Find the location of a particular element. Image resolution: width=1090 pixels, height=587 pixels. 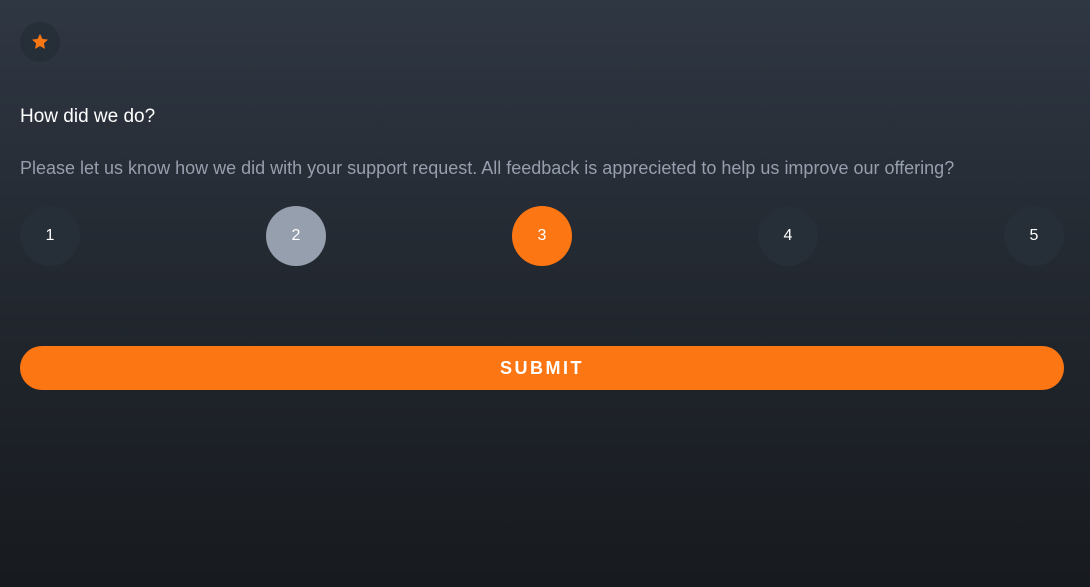

rating-options: 1 2 3 4 5 is located at coordinates (542, 236).